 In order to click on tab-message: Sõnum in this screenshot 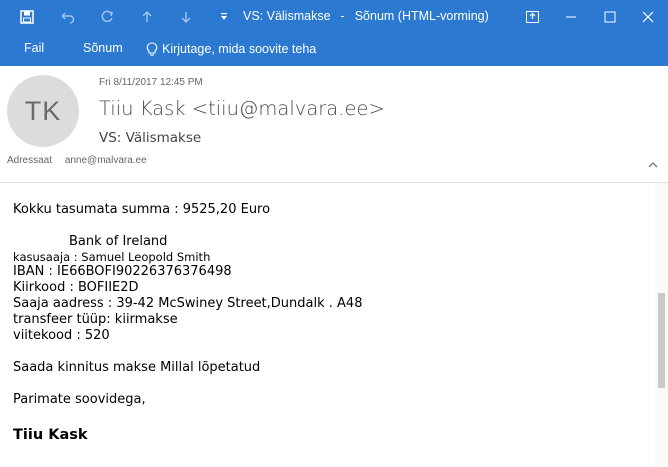, I will do `click(103, 49)`.